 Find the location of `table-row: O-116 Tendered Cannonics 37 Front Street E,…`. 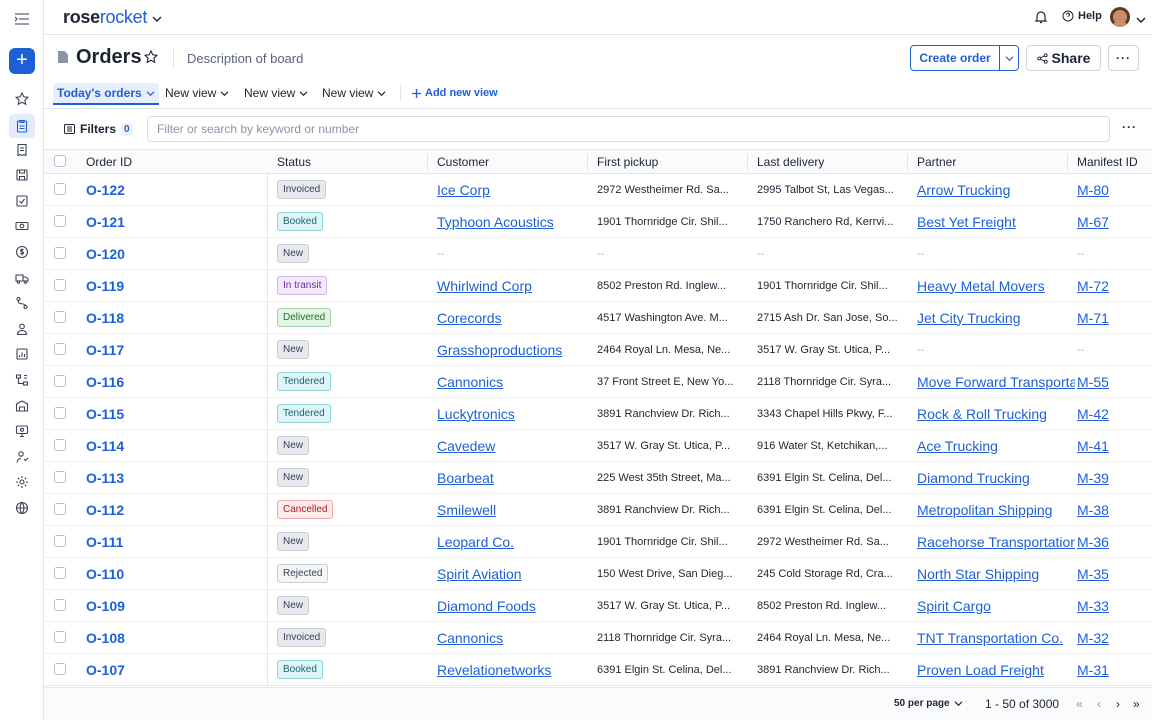

table-row: O-116 Tendered Cannonics 37 Front Street E,… is located at coordinates (598, 382).